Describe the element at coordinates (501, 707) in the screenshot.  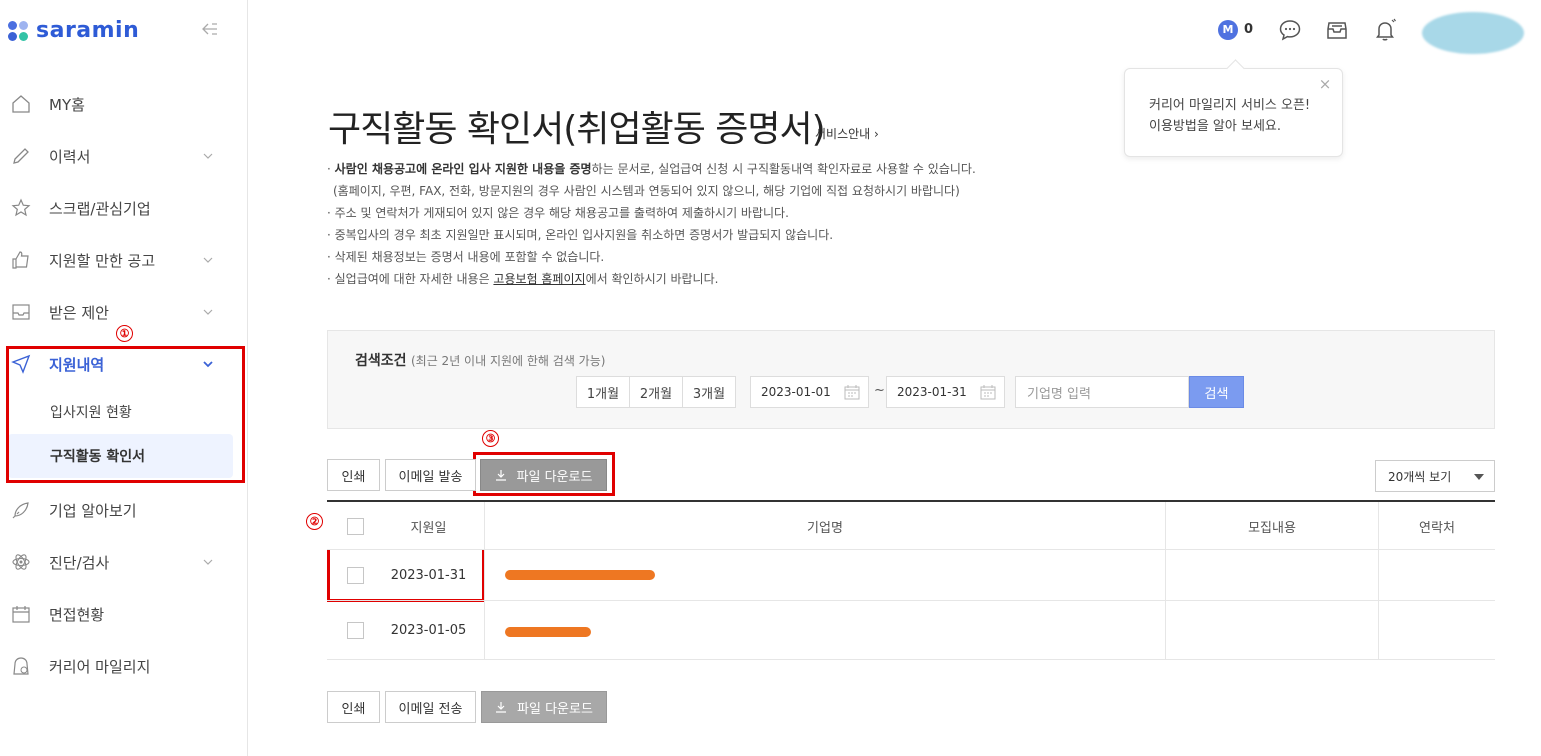
I see `download-icon` at that location.